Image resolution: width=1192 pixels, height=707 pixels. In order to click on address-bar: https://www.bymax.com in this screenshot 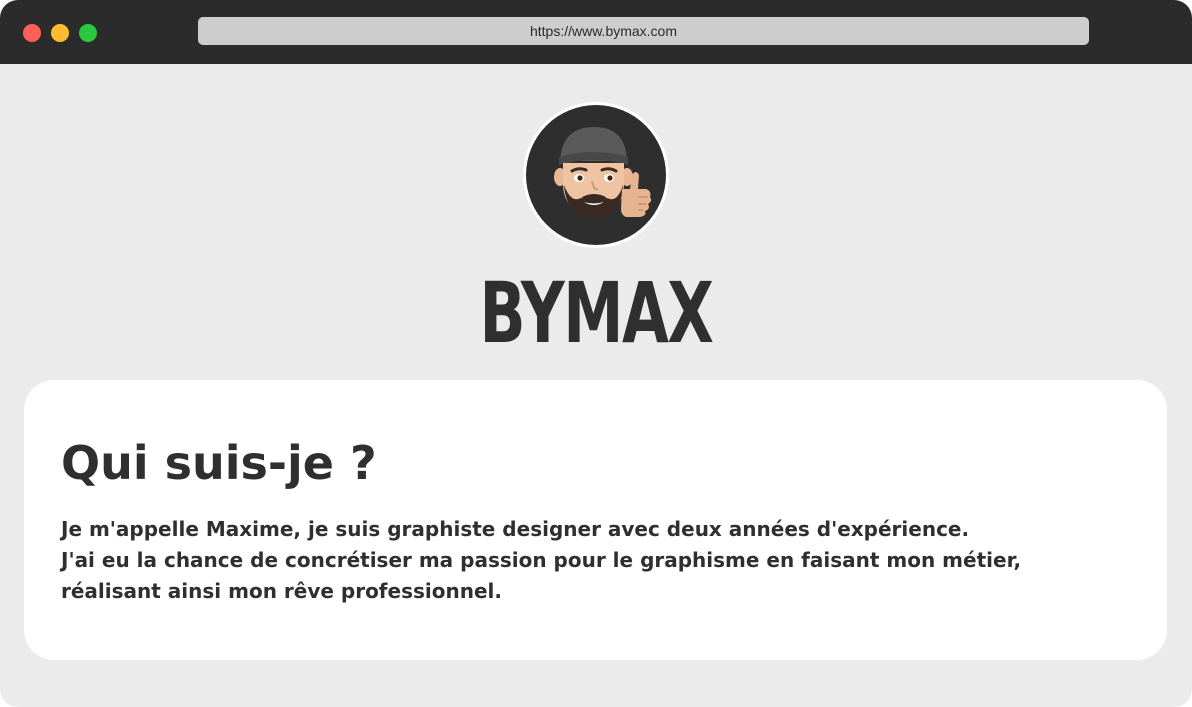, I will do `click(643, 31)`.